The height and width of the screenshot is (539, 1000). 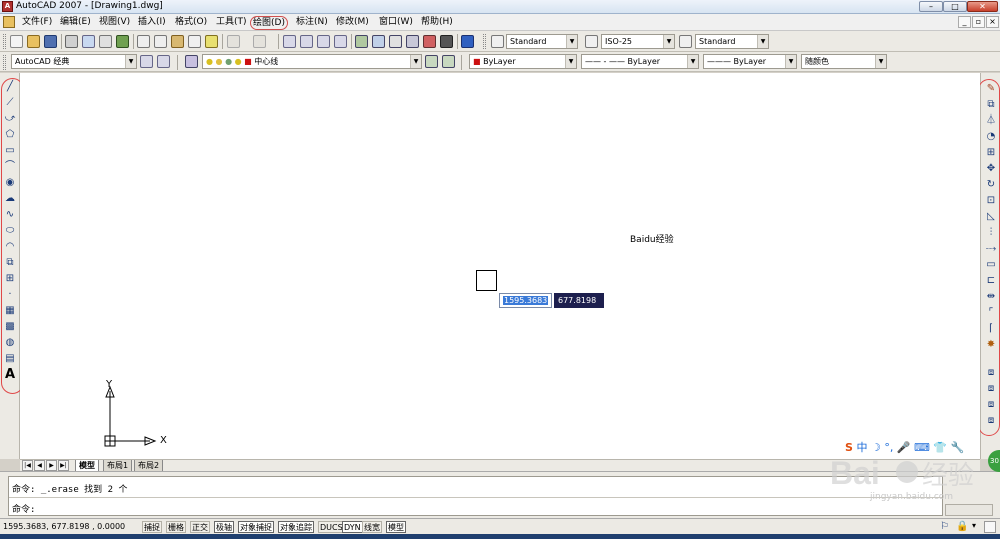 What do you see at coordinates (732, 41) in the screenshot?
I see `table-style-select: Standard ▼` at bounding box center [732, 41].